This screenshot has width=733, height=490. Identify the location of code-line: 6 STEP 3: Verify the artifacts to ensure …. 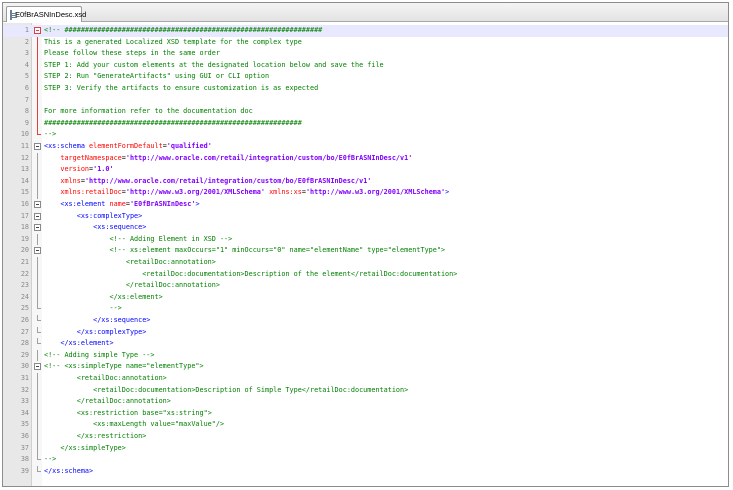
(365, 89).